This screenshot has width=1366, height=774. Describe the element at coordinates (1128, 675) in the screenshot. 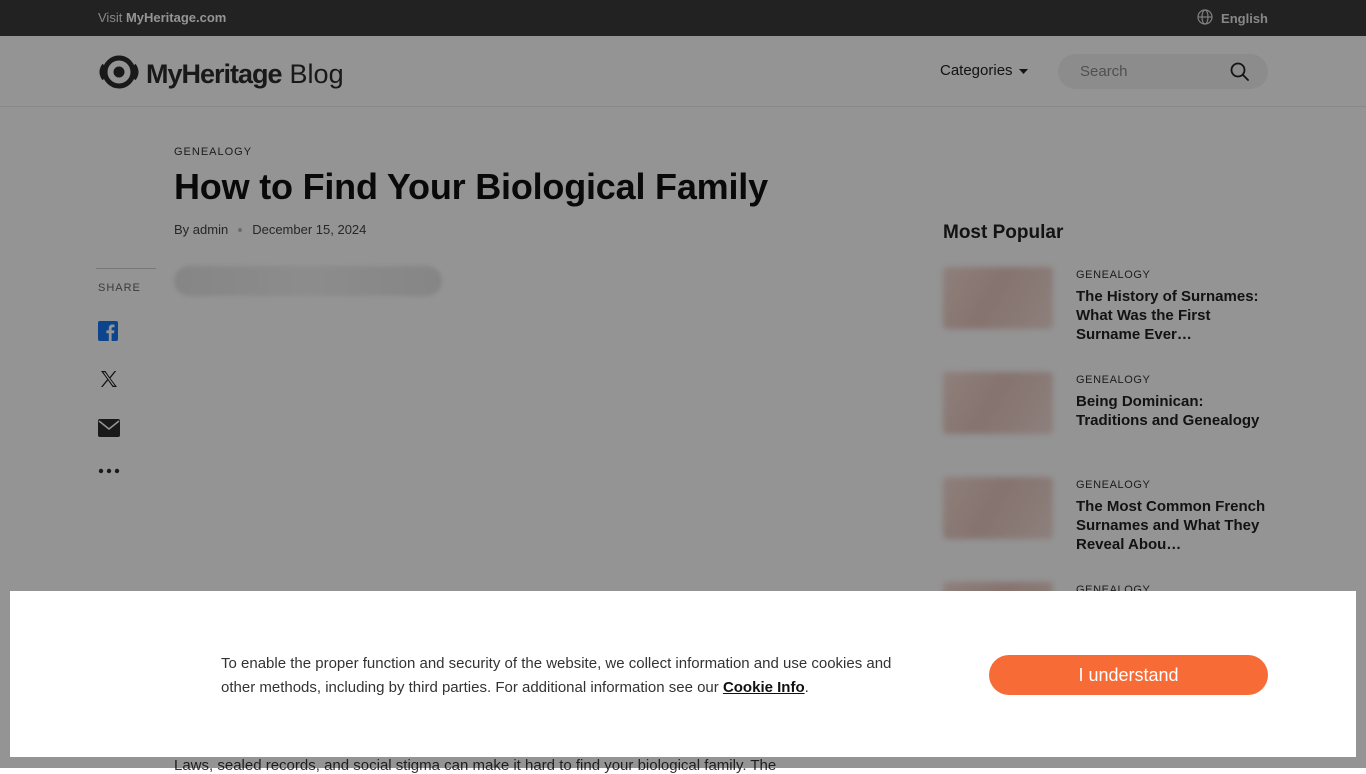

I see `i-understand-button: I understand` at that location.